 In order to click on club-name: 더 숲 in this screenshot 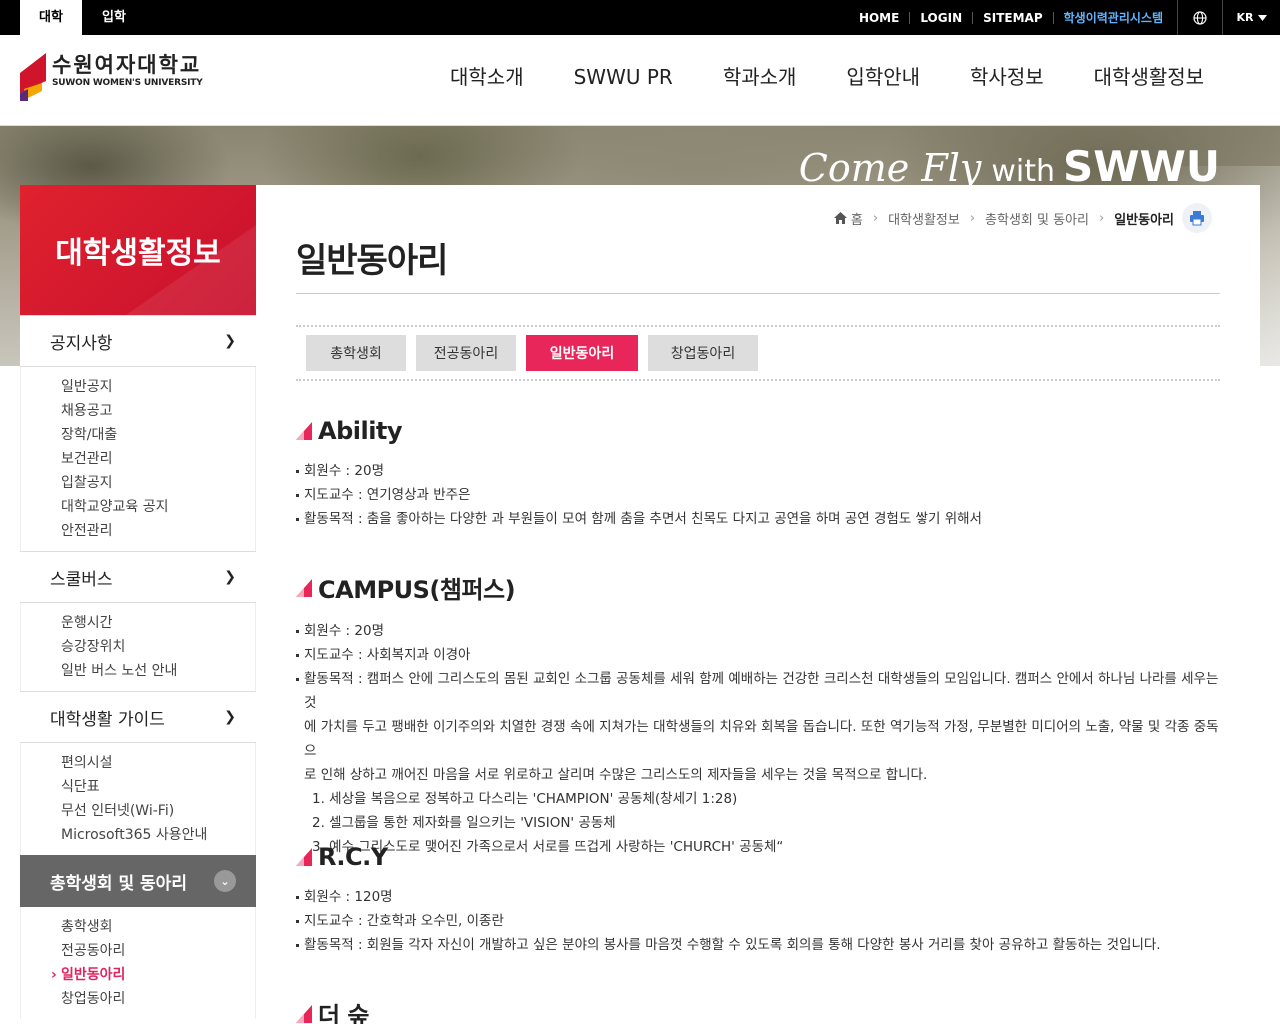, I will do `click(344, 1013)`.